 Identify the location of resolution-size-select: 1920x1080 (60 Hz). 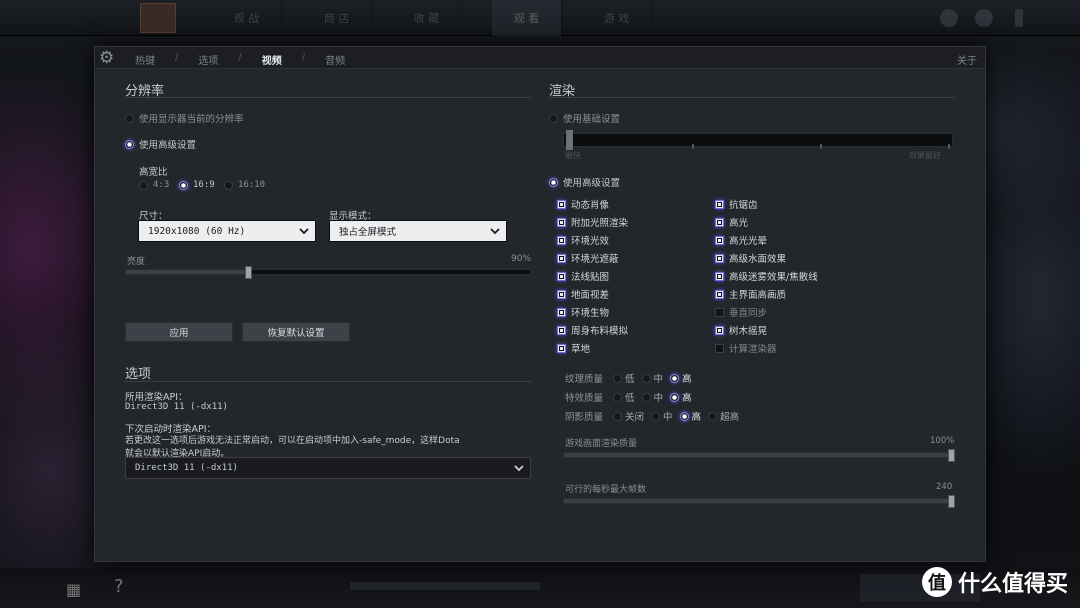
(227, 231).